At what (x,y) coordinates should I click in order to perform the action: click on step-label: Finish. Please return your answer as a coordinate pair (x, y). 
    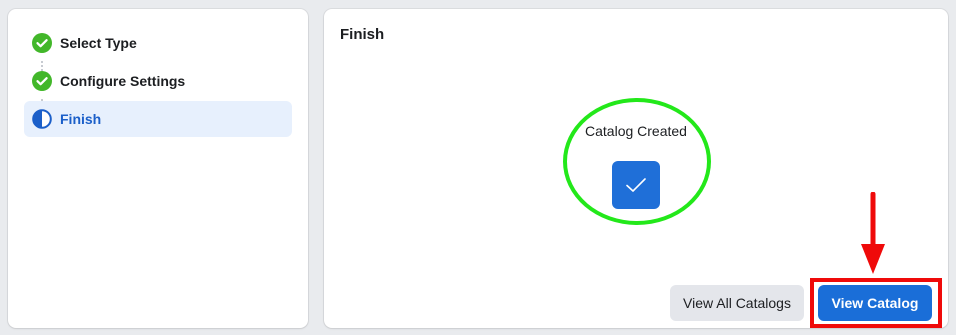
    Looking at the image, I should click on (81, 119).